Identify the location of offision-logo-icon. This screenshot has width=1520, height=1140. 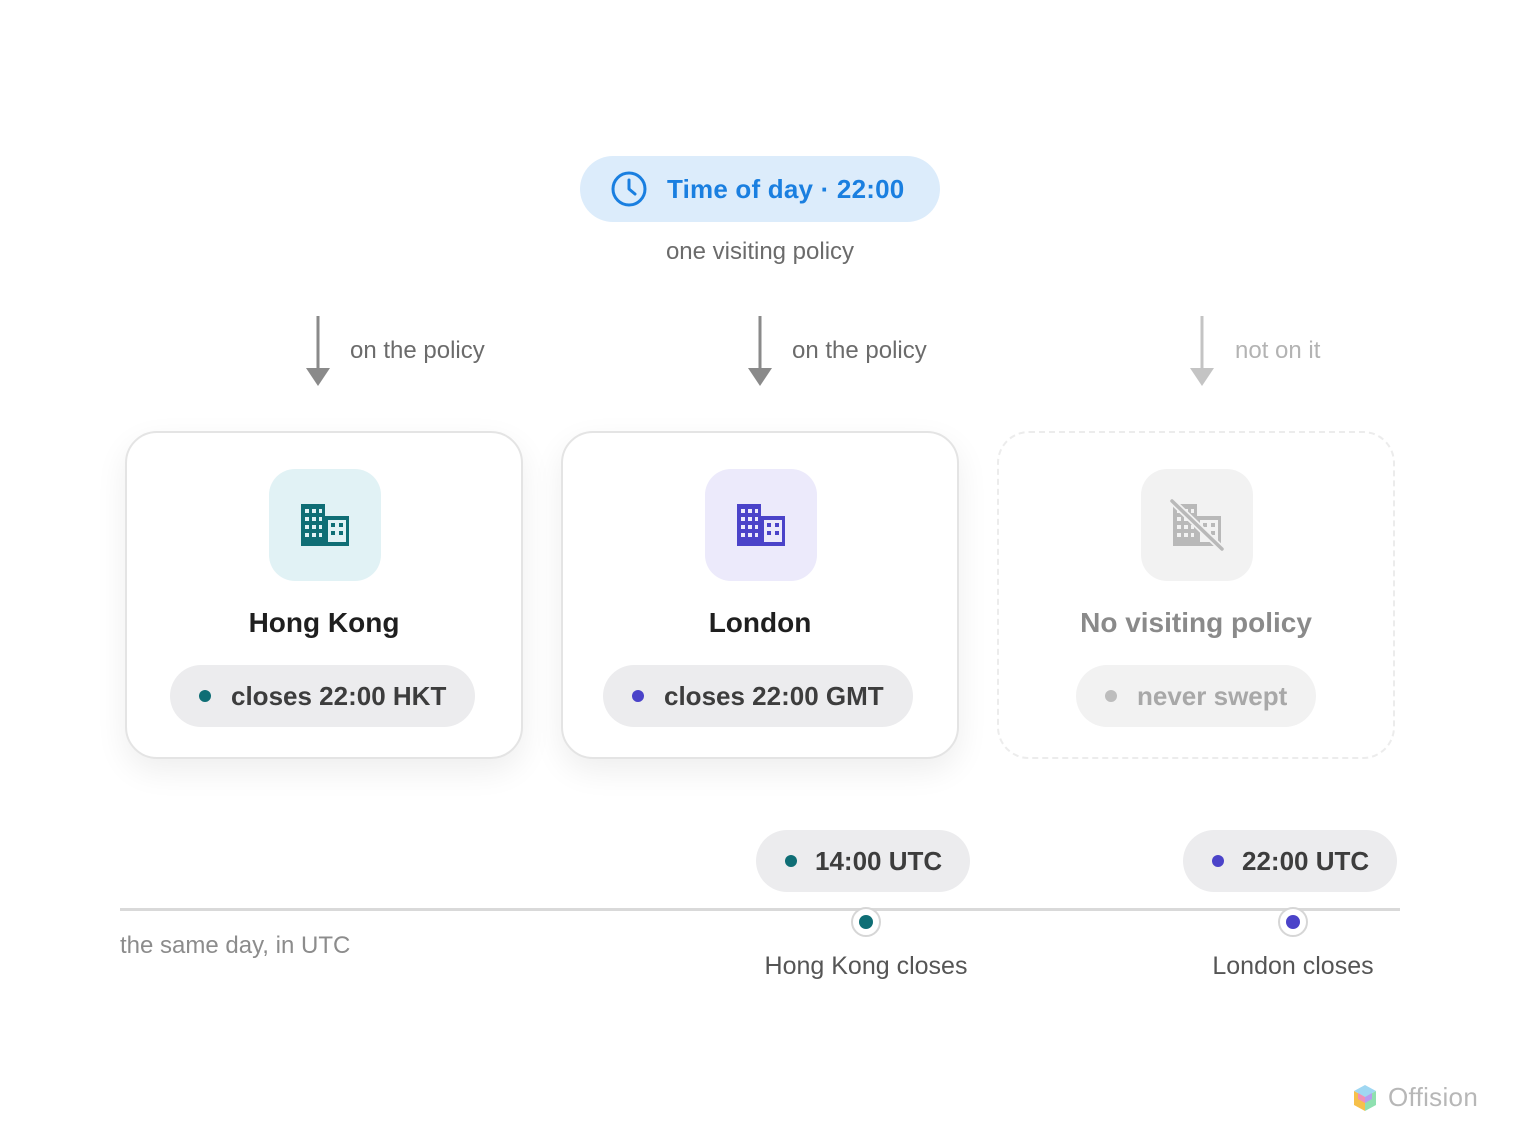
(1365, 1097).